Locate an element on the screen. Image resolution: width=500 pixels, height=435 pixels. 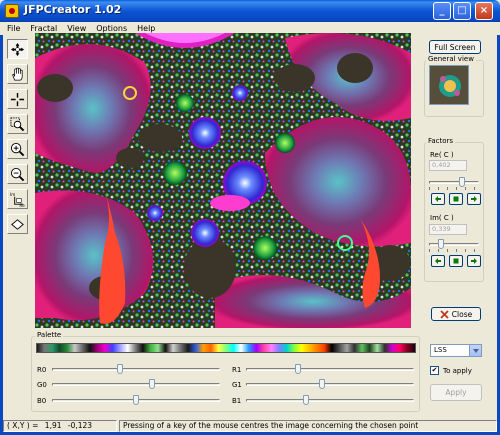
centre-tool-button is located at coordinates (17, 49).